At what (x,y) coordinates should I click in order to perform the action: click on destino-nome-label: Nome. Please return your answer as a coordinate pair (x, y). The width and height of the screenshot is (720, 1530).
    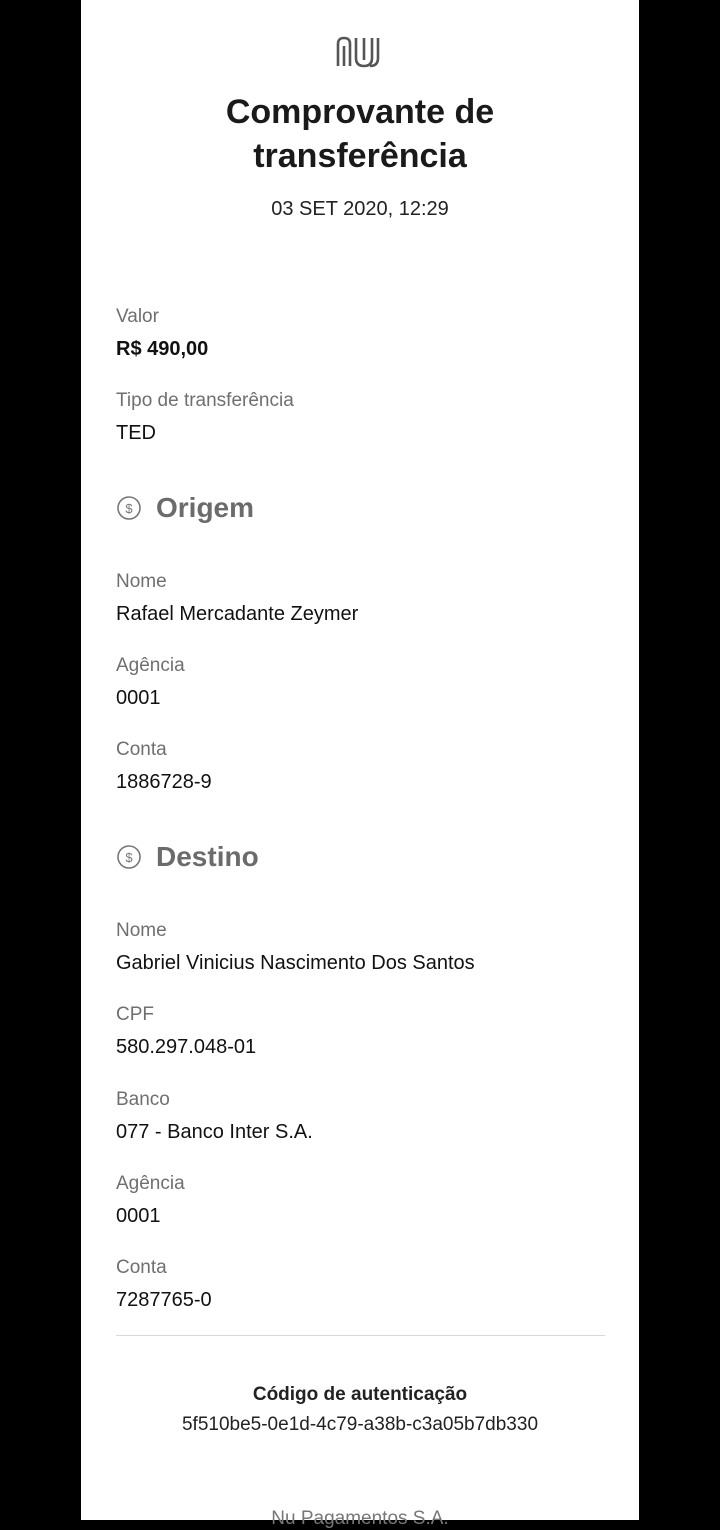
    Looking at the image, I should click on (141, 930).